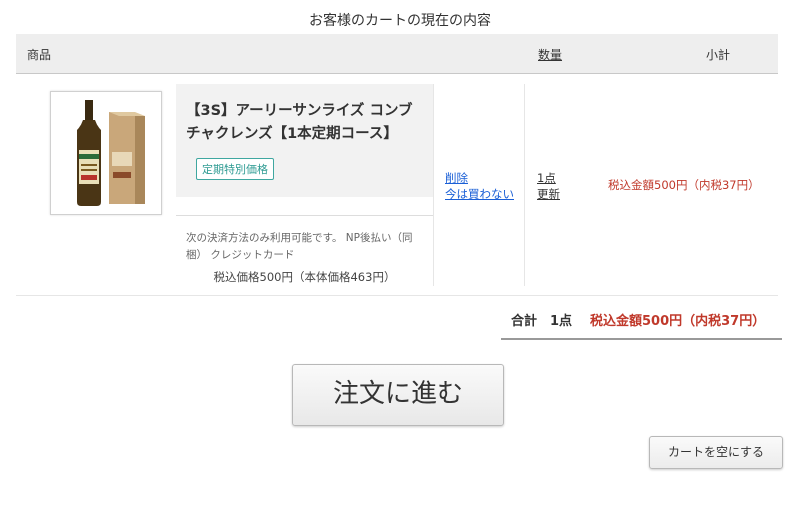  I want to click on kombucha-bottle-image, so click(111, 153).